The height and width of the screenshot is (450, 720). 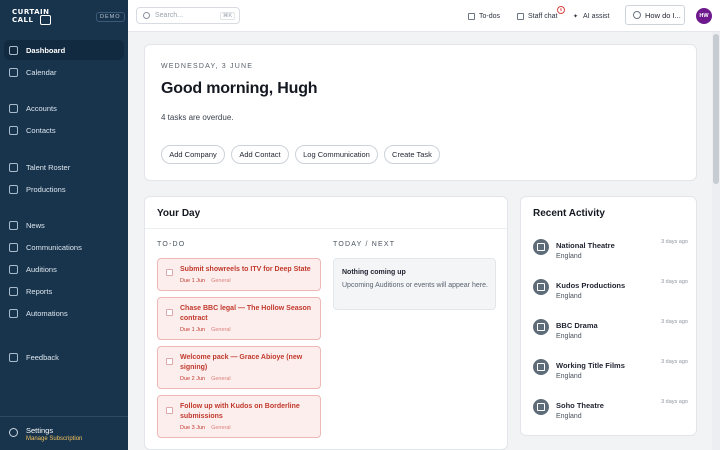 I want to click on activity-item: National Theatre England 3 days ago, so click(x=610, y=254).